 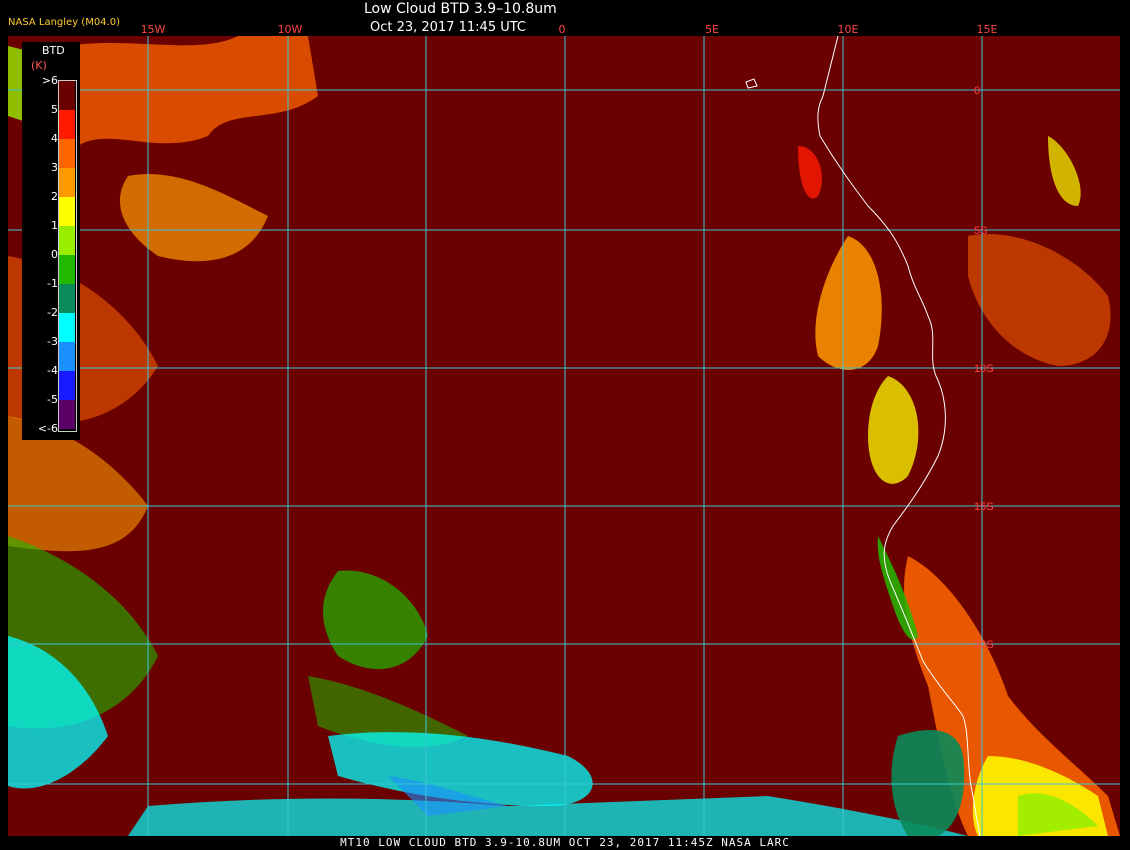 What do you see at coordinates (51, 241) in the screenshot?
I see `color-legend: BTD (K) >6 5 4 3 2 1 0 -1 -2 -3 -4 -5 <-6` at bounding box center [51, 241].